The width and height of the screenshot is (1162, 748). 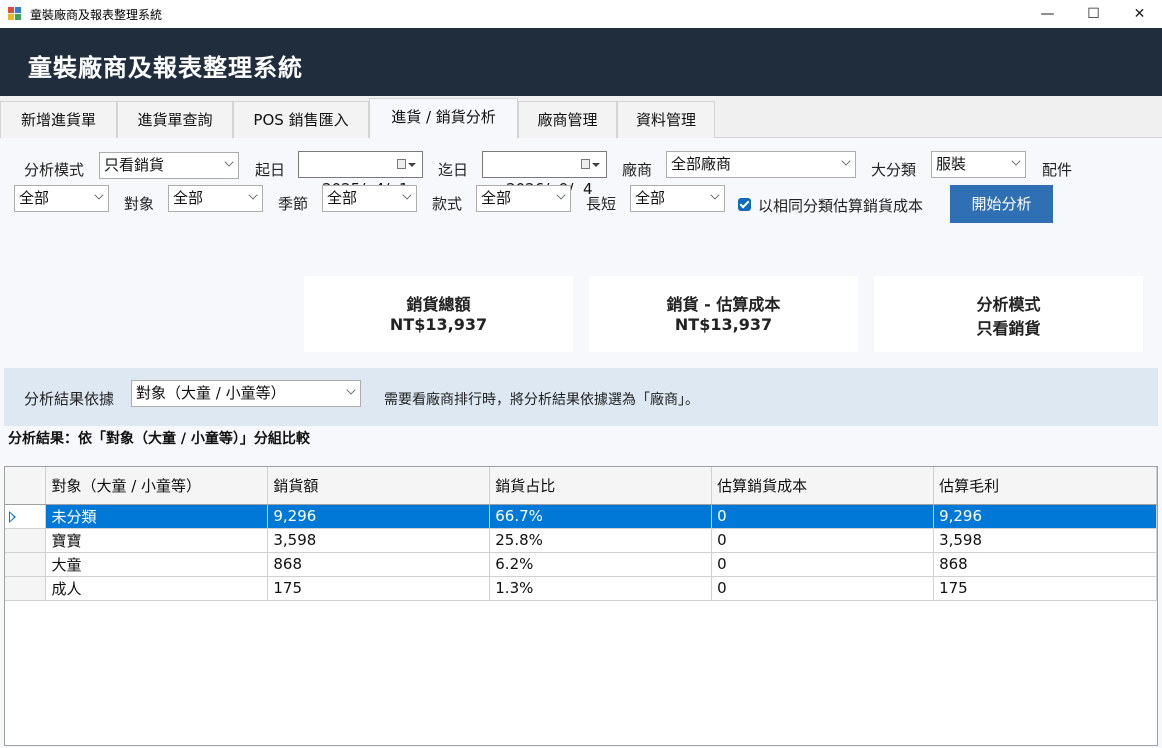 I want to click on length-select-value: 全部, so click(x=650, y=198).